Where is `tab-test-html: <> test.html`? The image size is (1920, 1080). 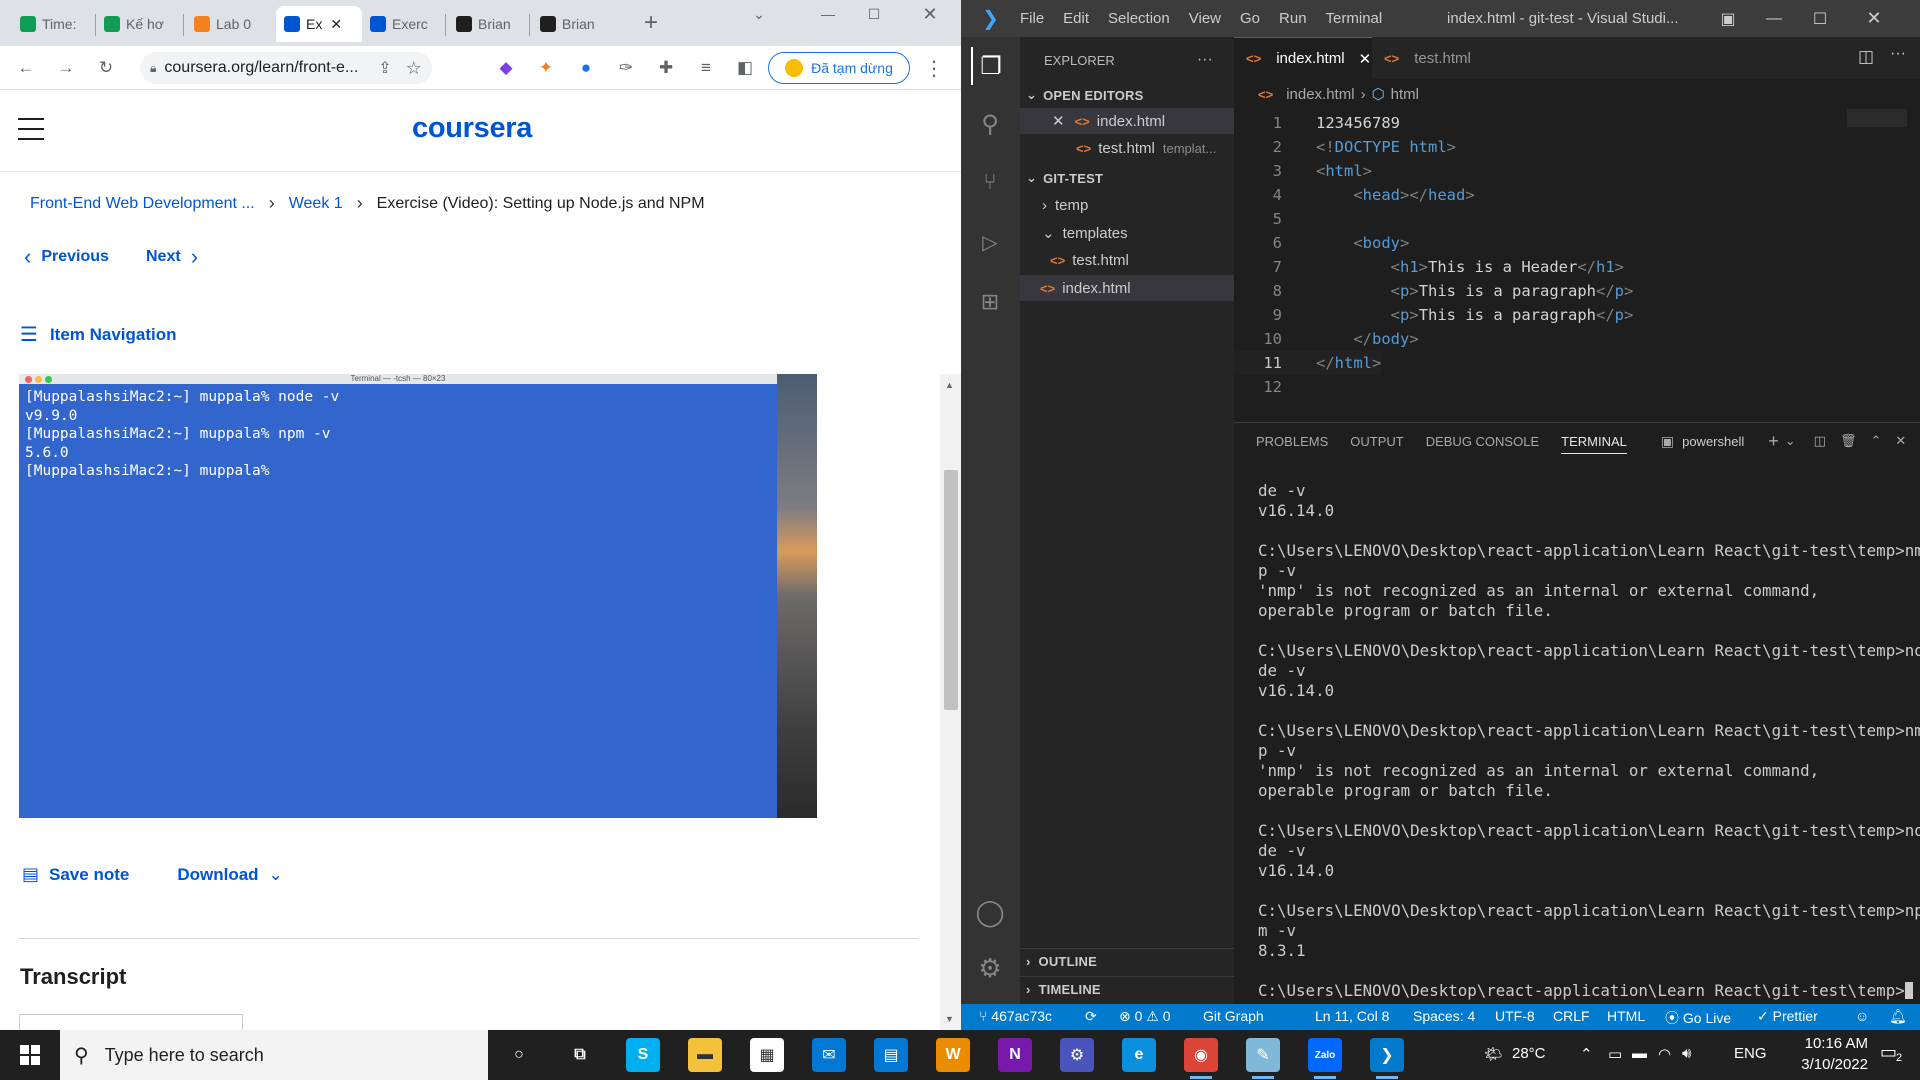
tab-test-html: <> test.html is located at coordinates (1440, 58).